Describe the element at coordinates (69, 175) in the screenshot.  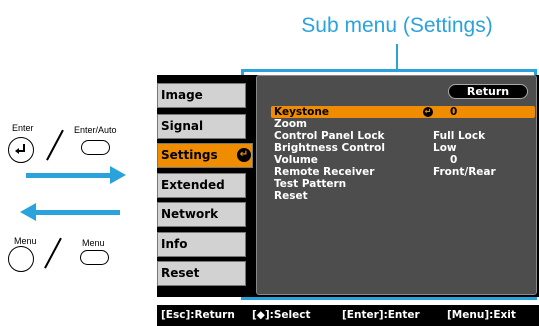
I see `right-arrow-icon` at that location.